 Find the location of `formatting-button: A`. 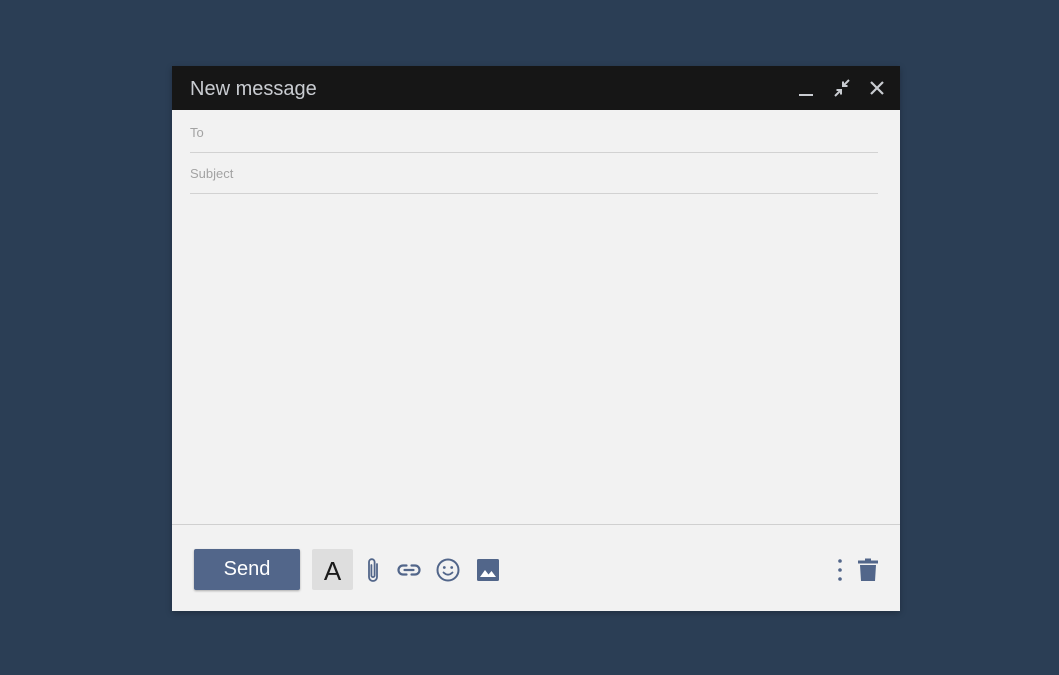

formatting-button: A is located at coordinates (332, 569).